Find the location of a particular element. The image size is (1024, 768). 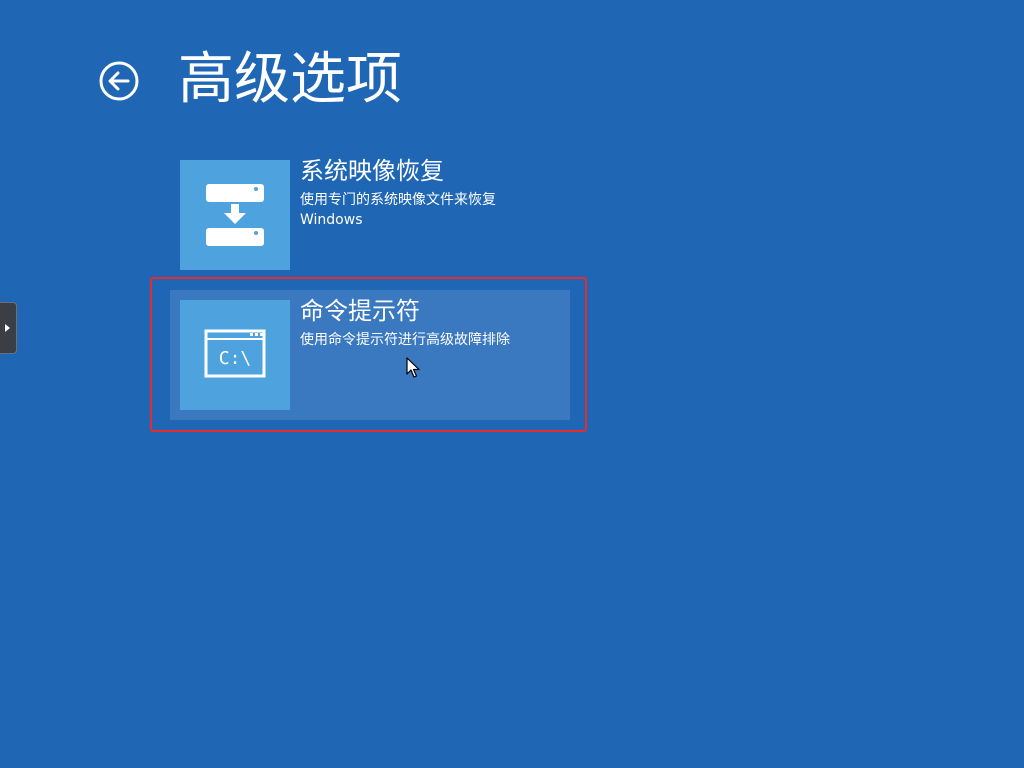

drive-download-icon is located at coordinates (235, 215).